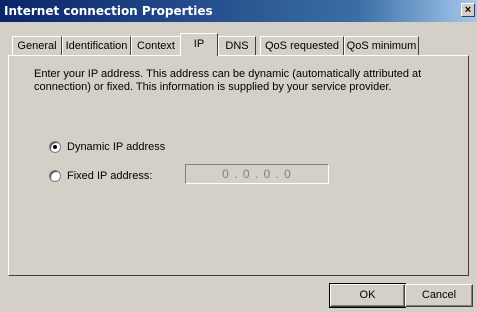 This screenshot has height=312, width=477. Describe the element at coordinates (96, 45) in the screenshot. I see `tab-identification: Identification` at that location.